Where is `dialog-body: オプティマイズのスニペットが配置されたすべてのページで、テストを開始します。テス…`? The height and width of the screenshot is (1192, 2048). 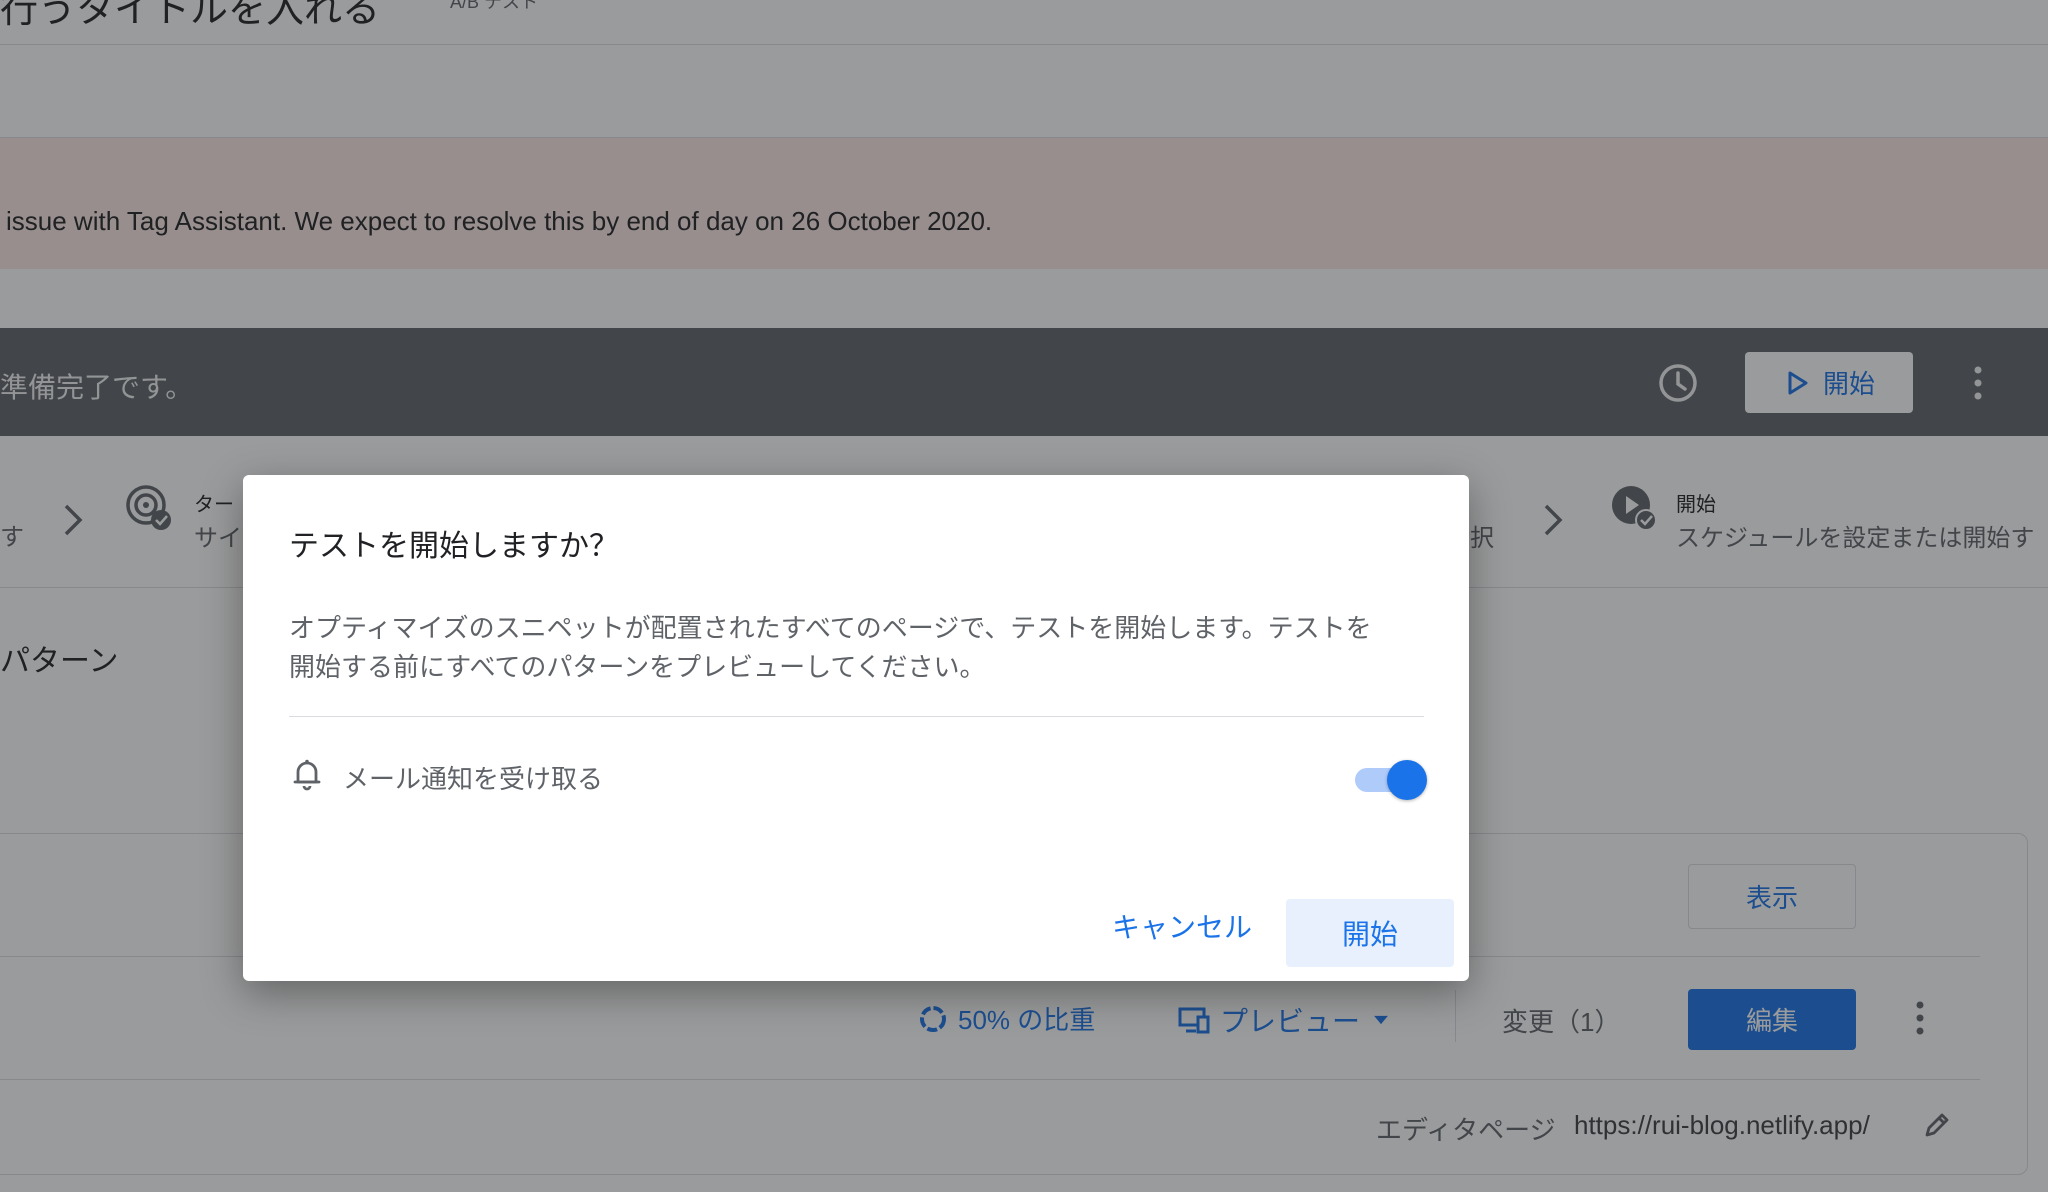
dialog-body: オプティマイズのスニペットが配置されたすべてのページで、テストを開始します。テス… is located at coordinates (854, 648).